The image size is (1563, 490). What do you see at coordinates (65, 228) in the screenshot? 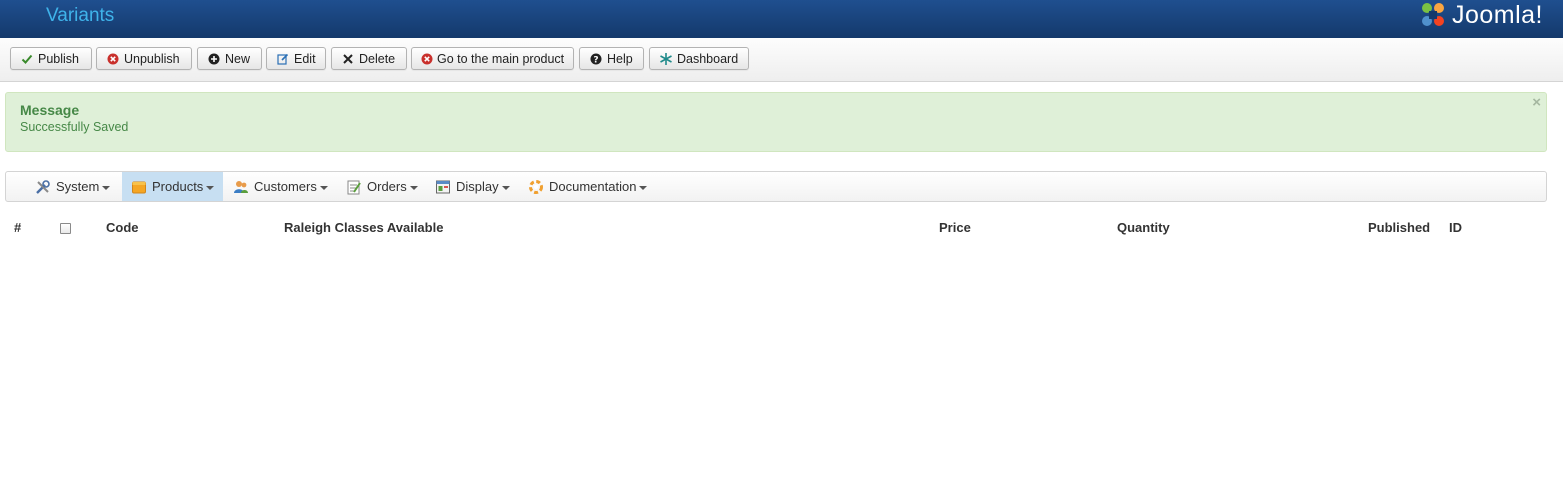
I see `select-all-checkbox` at bounding box center [65, 228].